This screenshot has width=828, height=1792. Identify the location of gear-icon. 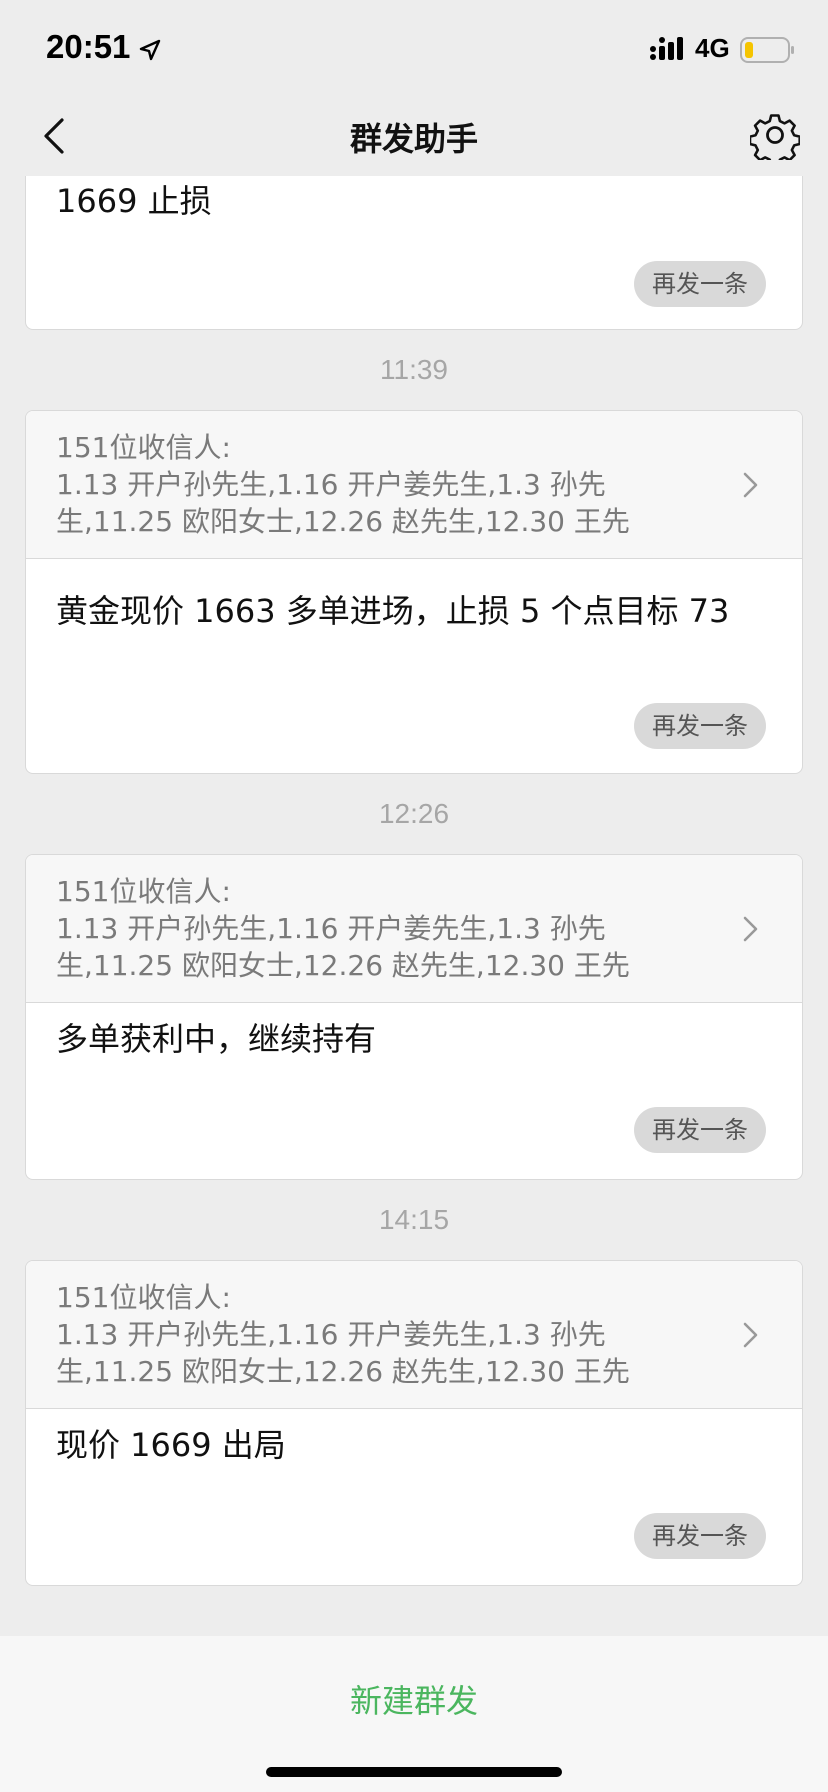
(775, 135).